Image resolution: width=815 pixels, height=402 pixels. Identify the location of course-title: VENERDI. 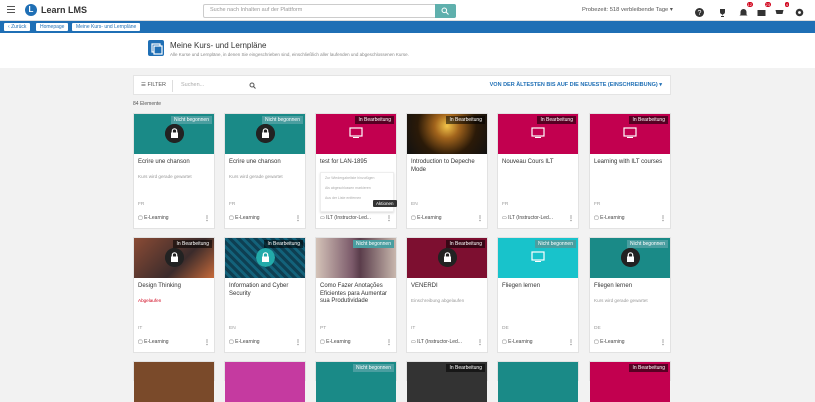
(448, 287).